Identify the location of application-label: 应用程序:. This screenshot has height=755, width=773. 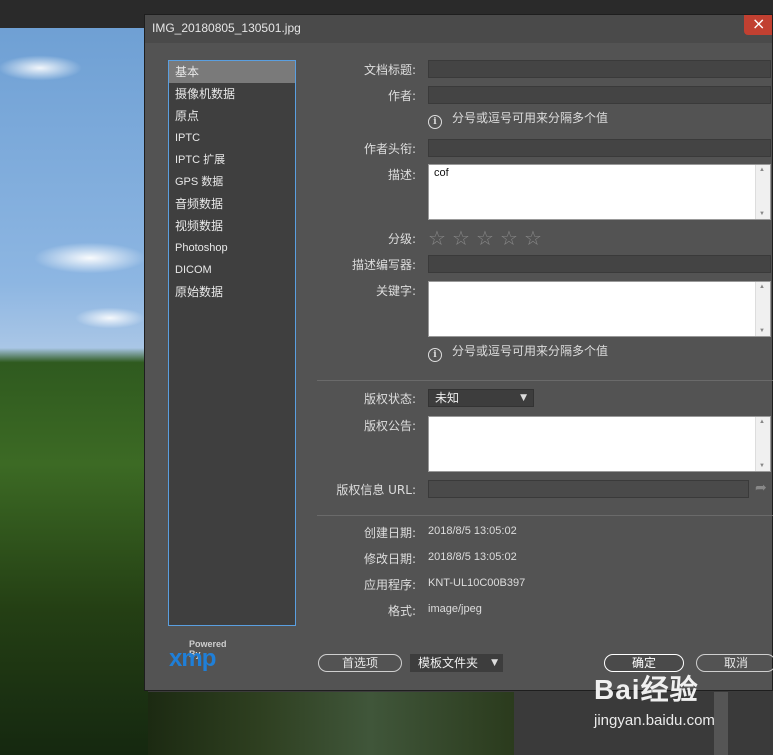
(389, 585).